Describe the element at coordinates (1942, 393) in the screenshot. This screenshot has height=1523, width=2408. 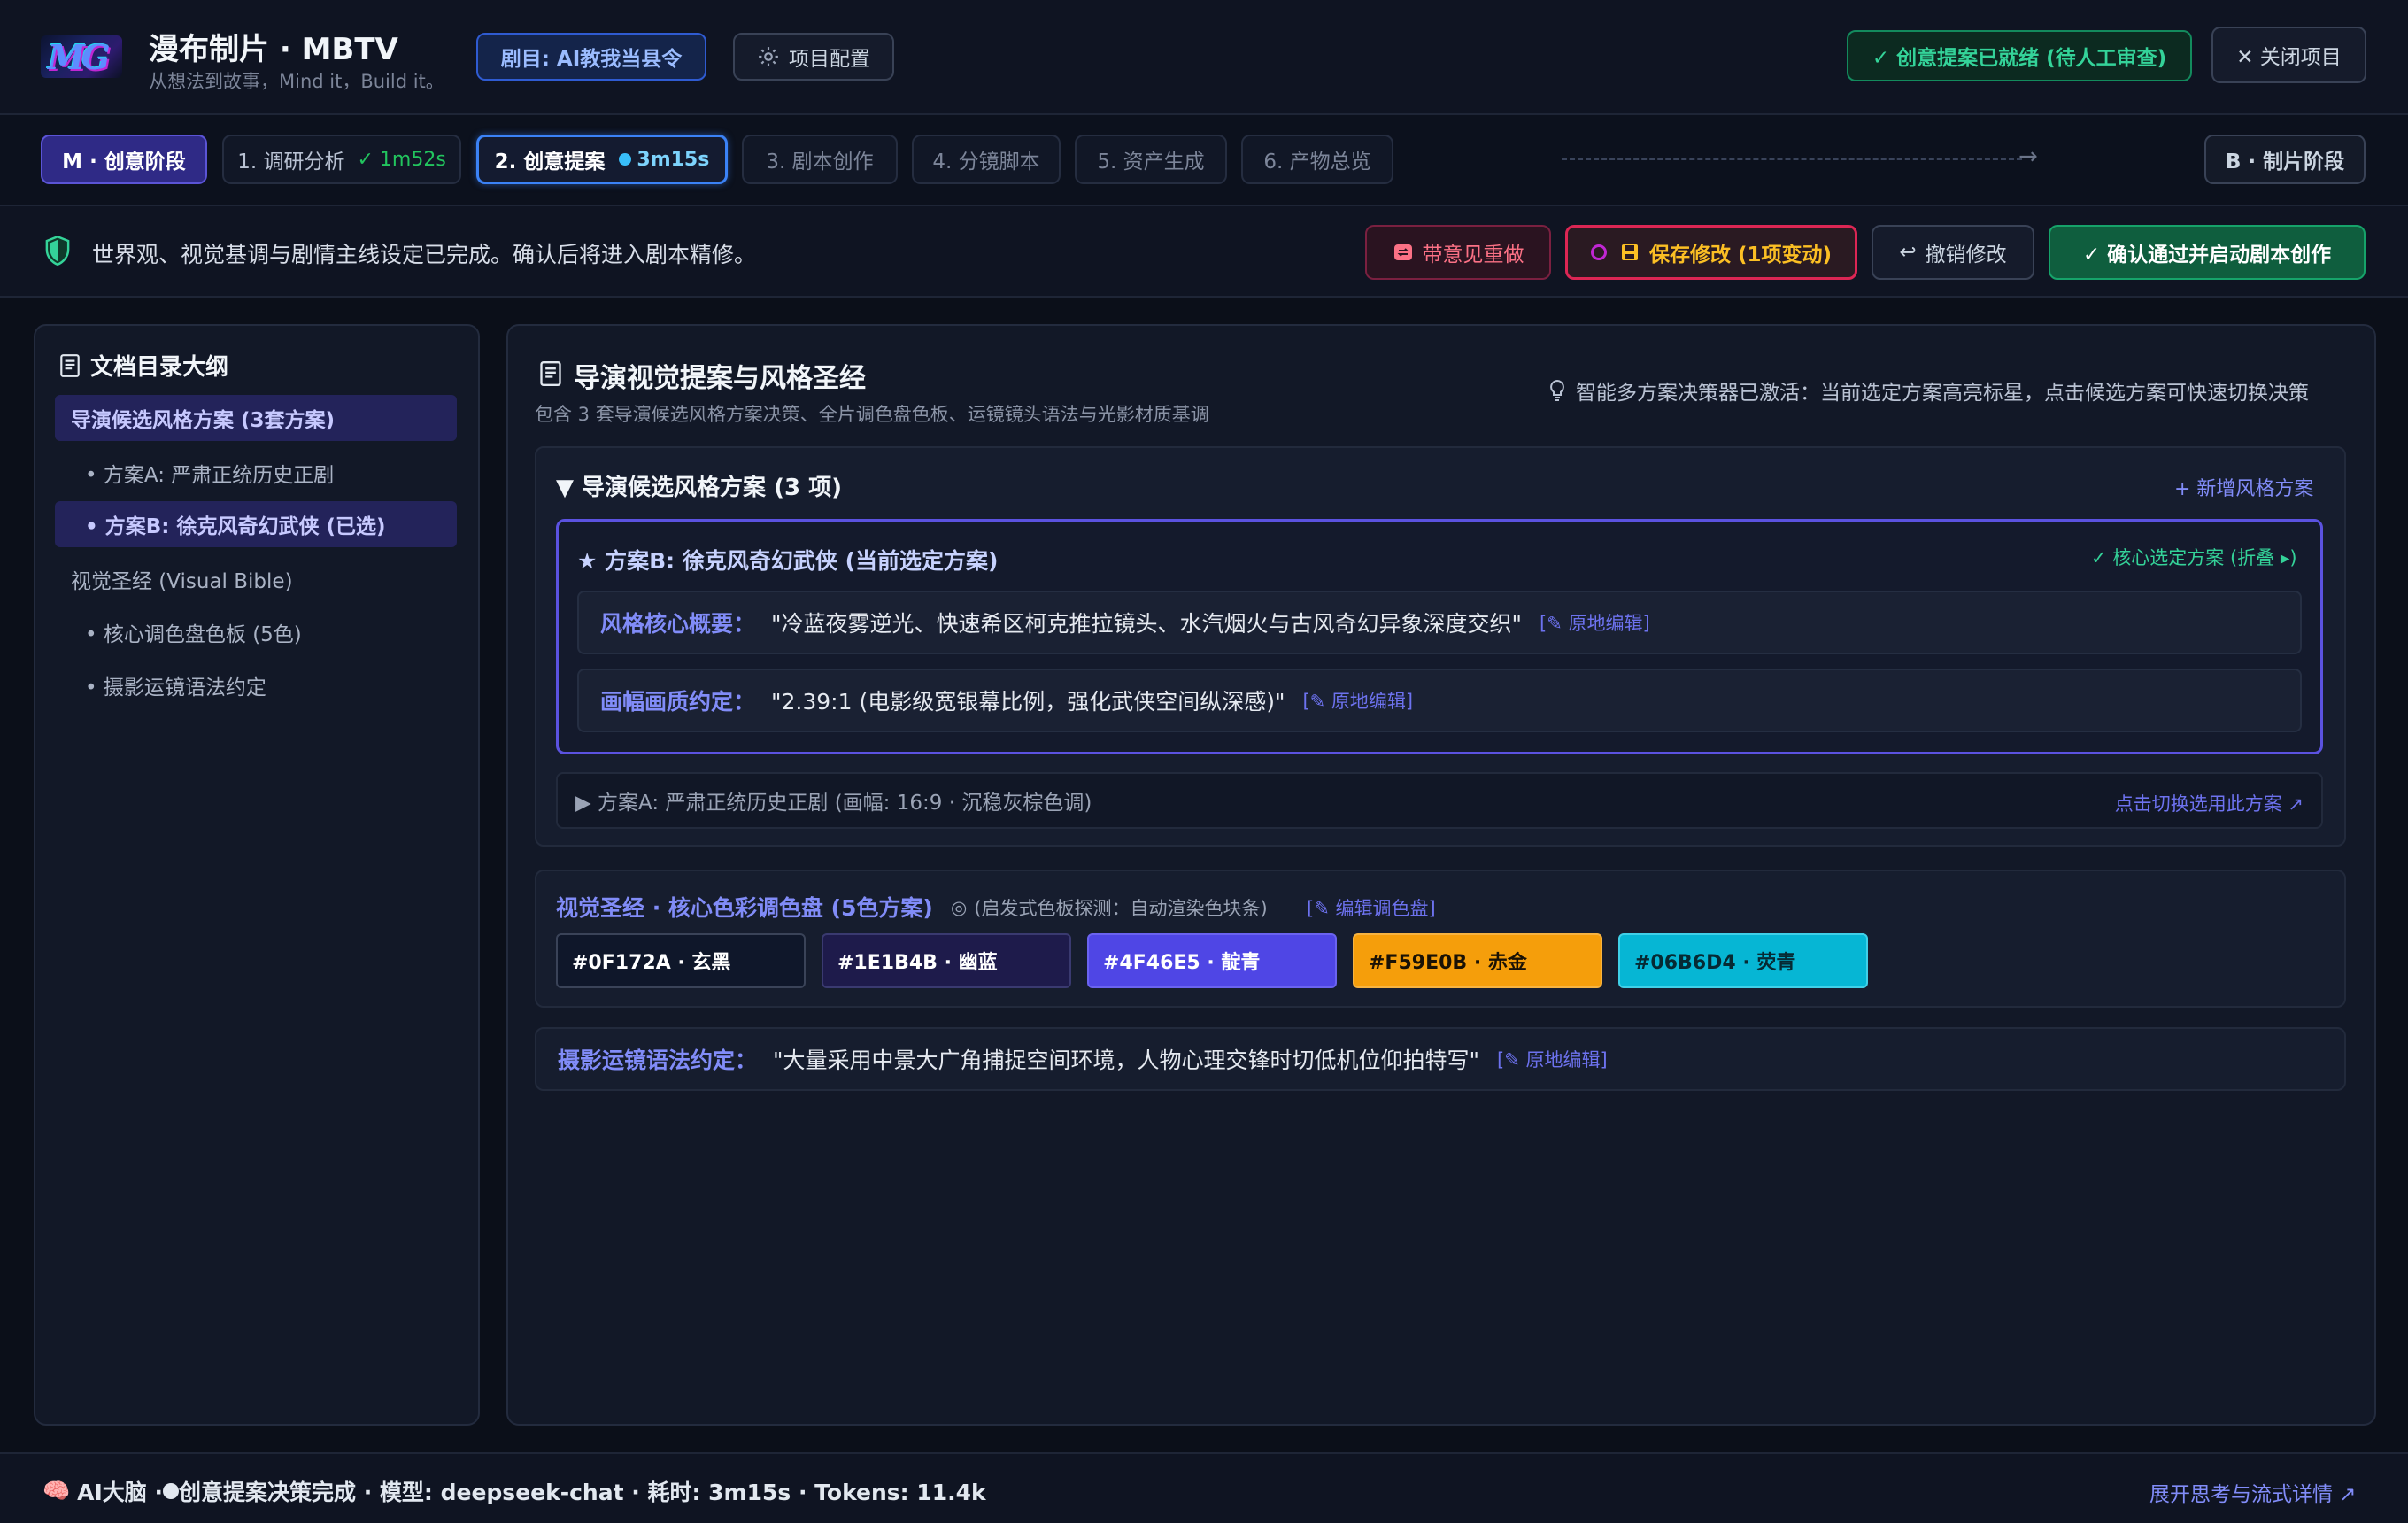
I see `decision-hint-text: 智能多方案决策器已激活：当前选定方案高亮标星，点击候选方案可快速切换决策` at that location.